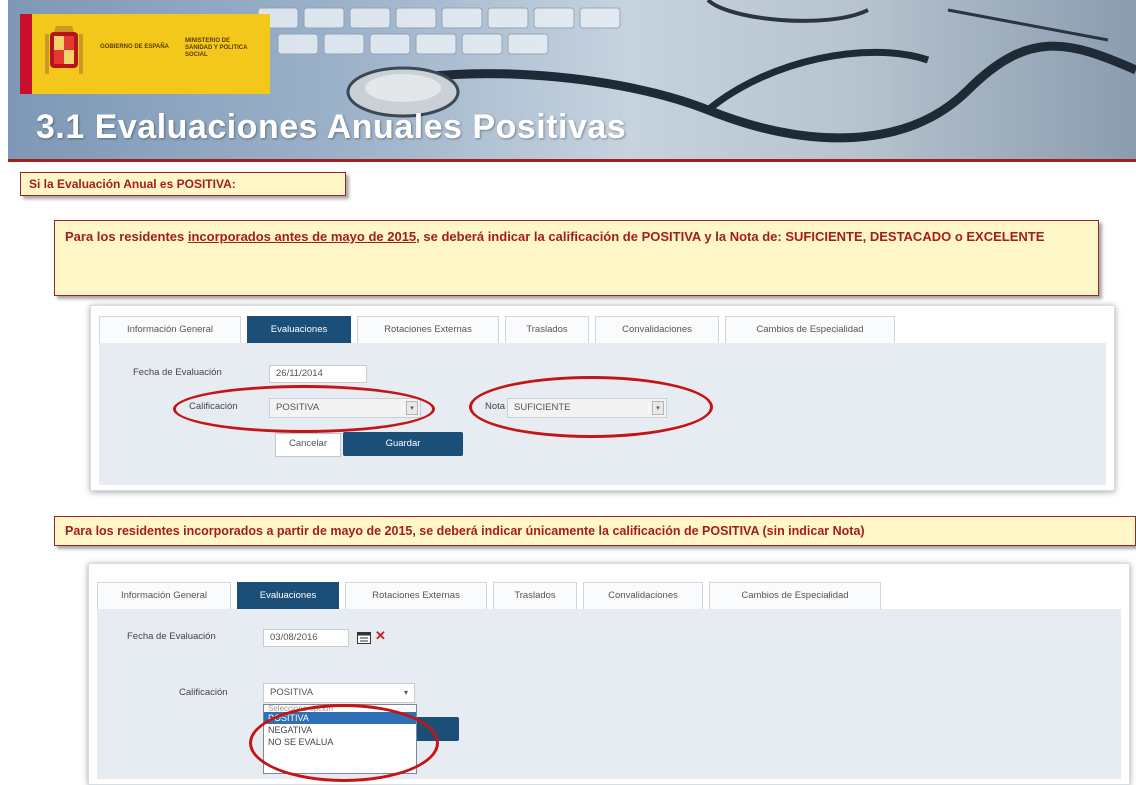 Image resolution: width=1136 pixels, height=785 pixels. Describe the element at coordinates (183, 184) in the screenshot. I see `callout-positive-heading: Si la Evaluación Anual es POSITIVA:` at that location.